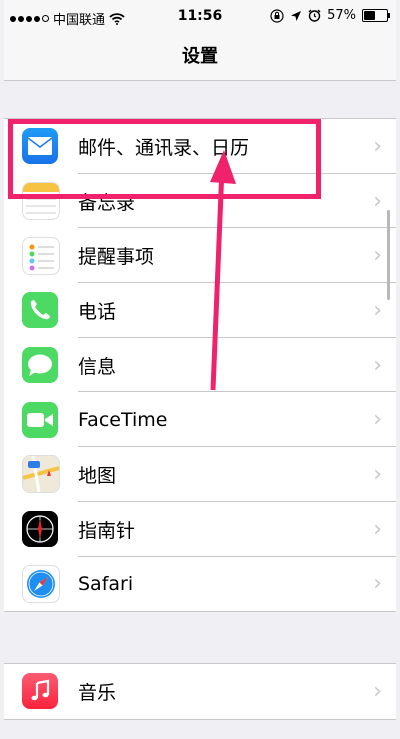  Describe the element at coordinates (223, 270) in the screenshot. I see `annotation-arrow` at that location.